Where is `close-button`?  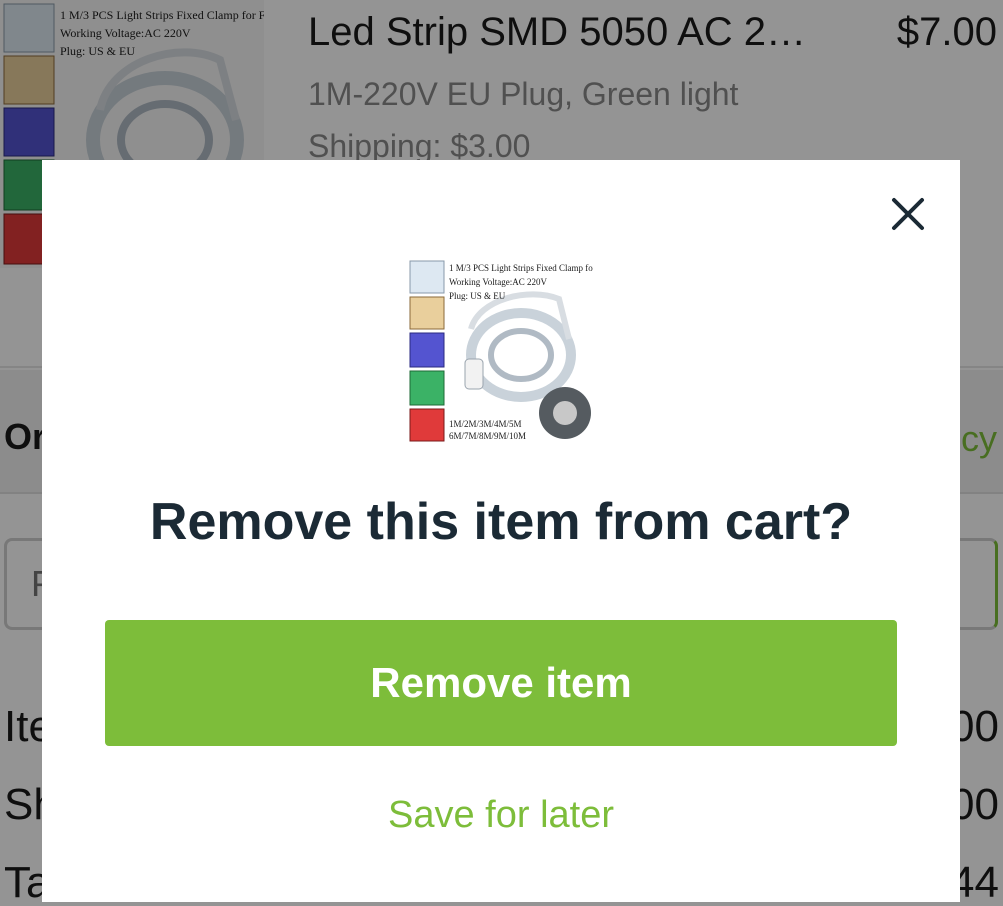
close-button is located at coordinates (908, 214).